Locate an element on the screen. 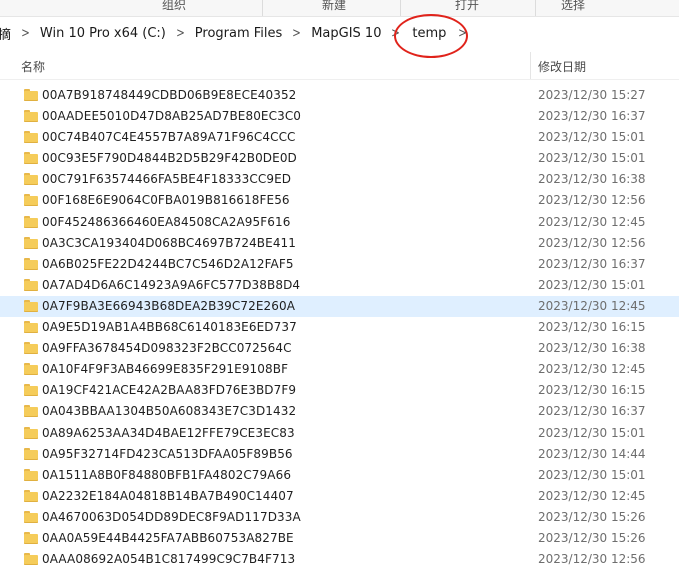  file-name: 0A9E5D19AB1A4BB68C6140183E6ED737 is located at coordinates (169, 327).